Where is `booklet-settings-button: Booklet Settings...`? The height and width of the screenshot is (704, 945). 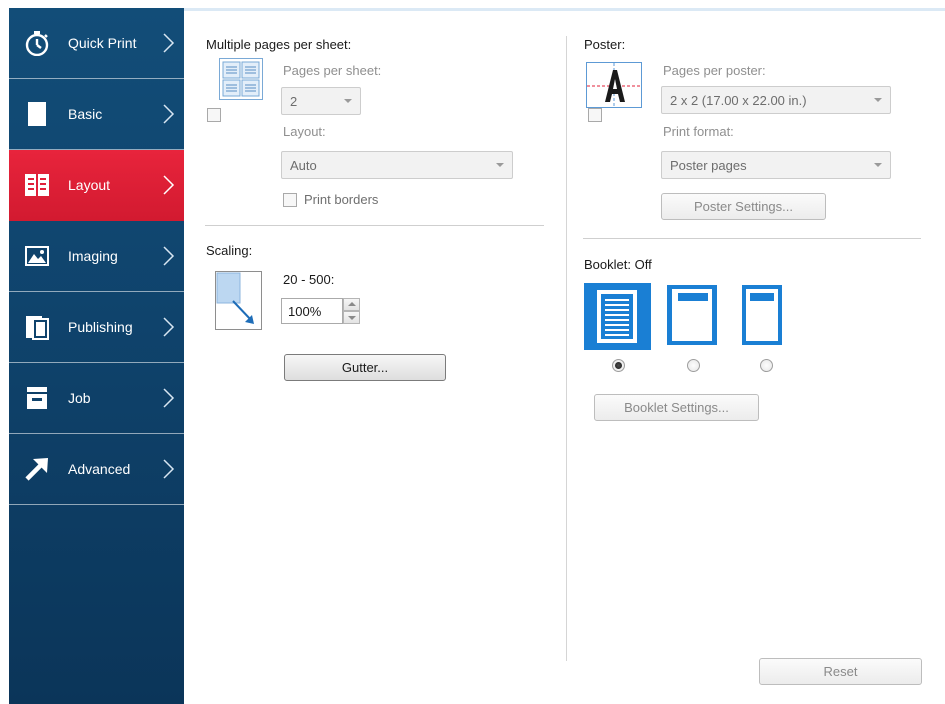 booklet-settings-button: Booklet Settings... is located at coordinates (676, 407).